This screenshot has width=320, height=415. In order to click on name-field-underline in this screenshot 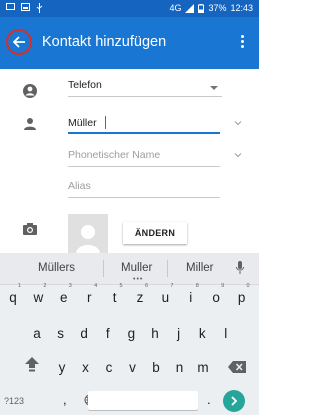, I will do `click(144, 133)`.